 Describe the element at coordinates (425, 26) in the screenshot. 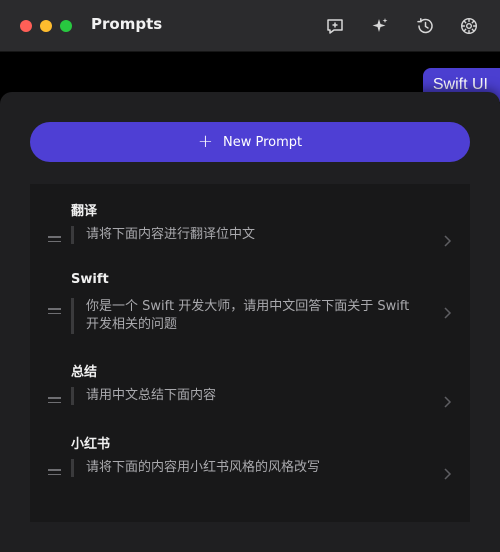

I see `history-icon` at that location.